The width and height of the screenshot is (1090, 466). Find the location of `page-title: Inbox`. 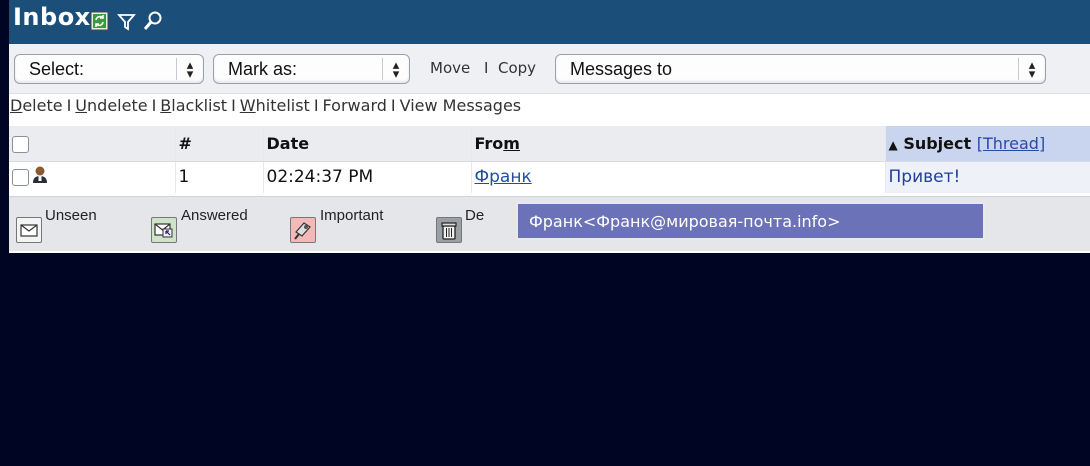

page-title: Inbox is located at coordinates (52, 17).